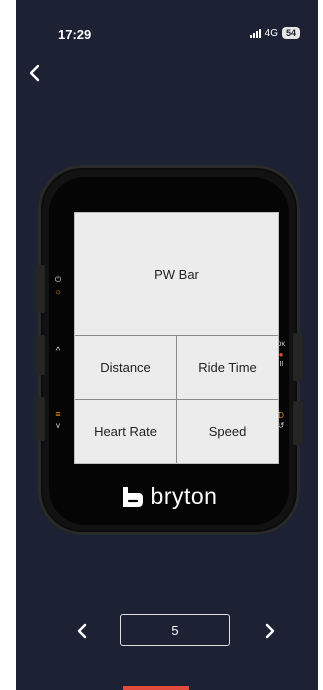  I want to click on page-selector: 5, so click(167, 631).